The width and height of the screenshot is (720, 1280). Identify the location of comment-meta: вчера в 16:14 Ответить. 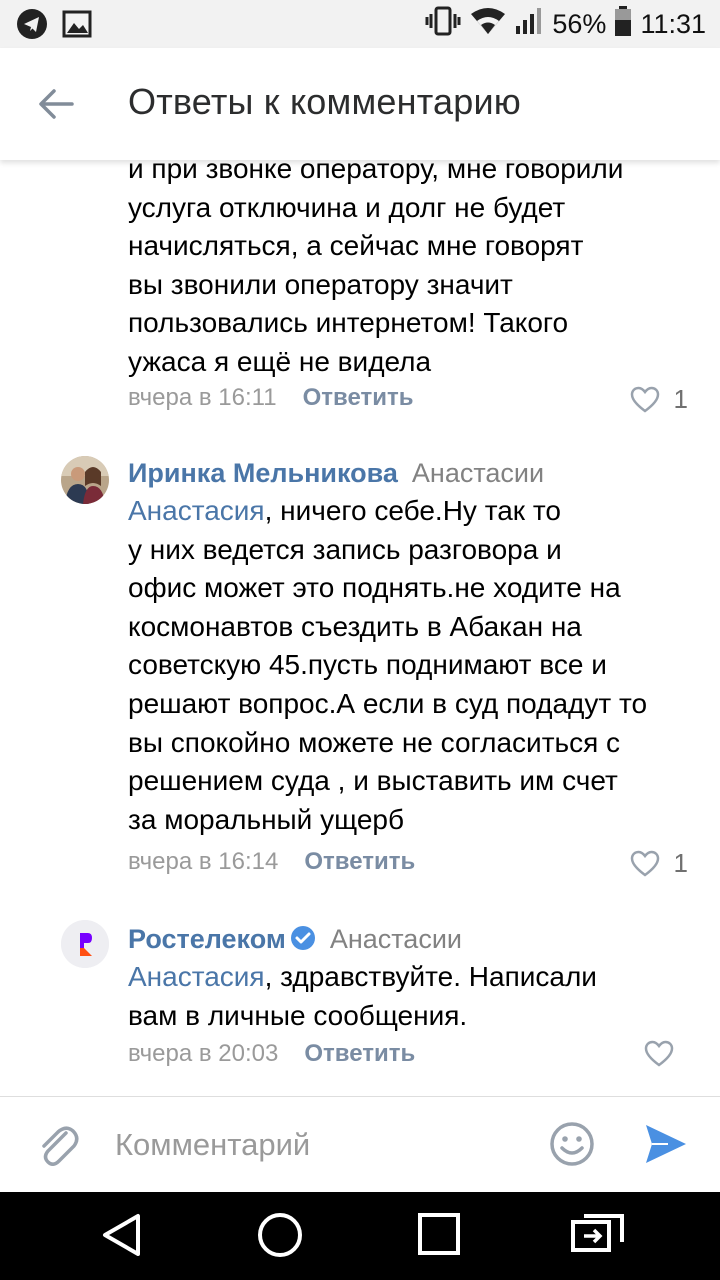
(271, 862).